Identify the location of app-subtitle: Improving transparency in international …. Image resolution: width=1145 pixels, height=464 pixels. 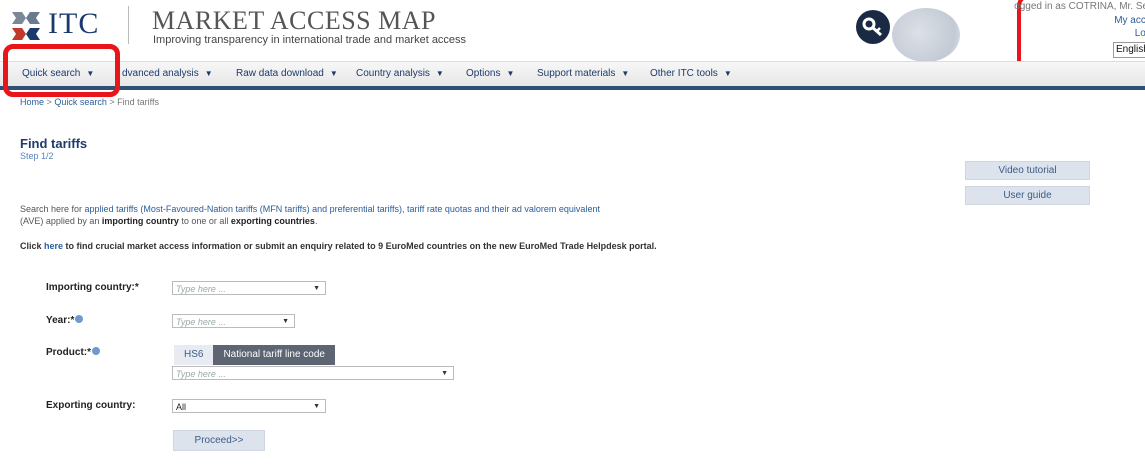
(310, 40).